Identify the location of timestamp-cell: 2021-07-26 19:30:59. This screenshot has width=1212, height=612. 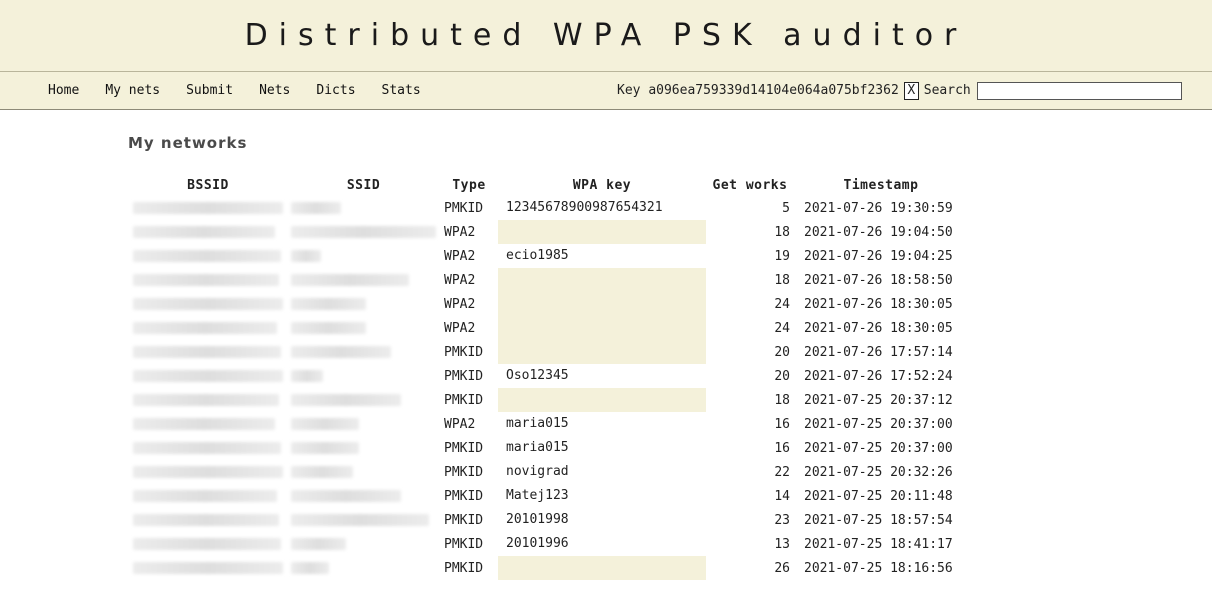
(878, 208).